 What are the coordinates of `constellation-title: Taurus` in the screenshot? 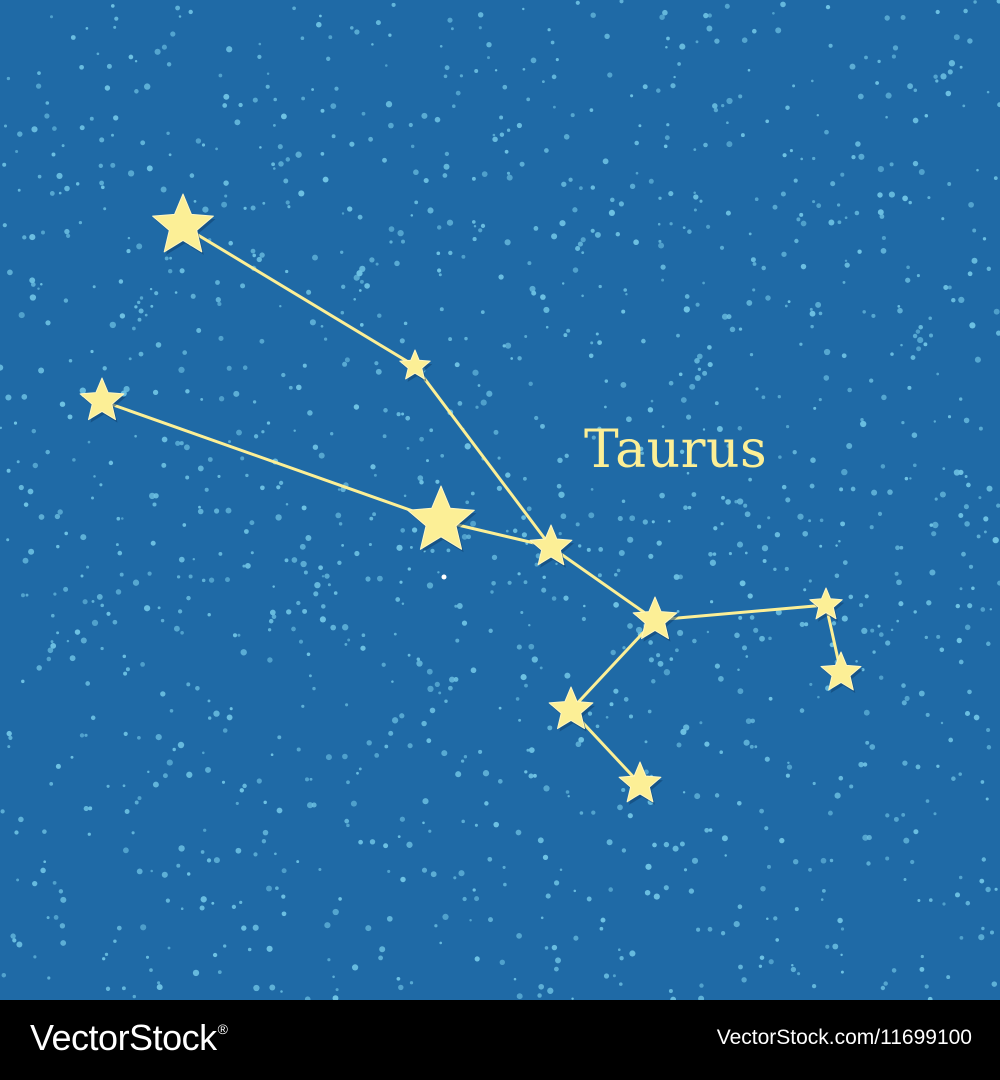 It's located at (676, 450).